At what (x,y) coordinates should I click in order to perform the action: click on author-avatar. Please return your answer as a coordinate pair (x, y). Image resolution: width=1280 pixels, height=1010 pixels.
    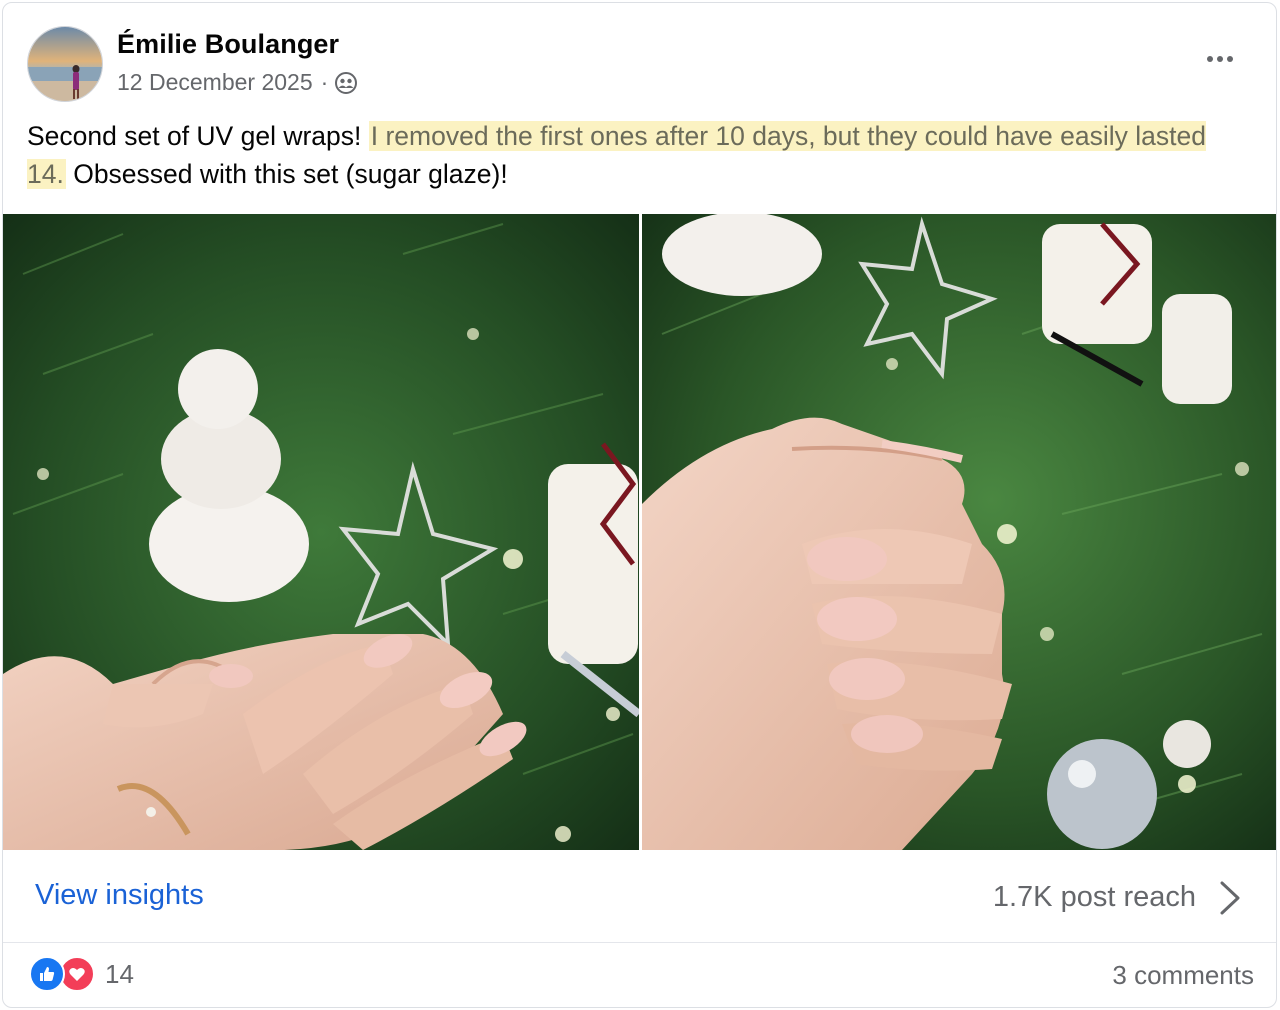
    Looking at the image, I should click on (65, 64).